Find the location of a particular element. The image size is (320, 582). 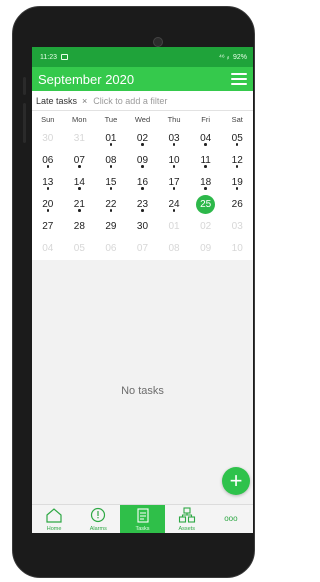

nav-item-alarms: Alarms is located at coordinates (98, 519).